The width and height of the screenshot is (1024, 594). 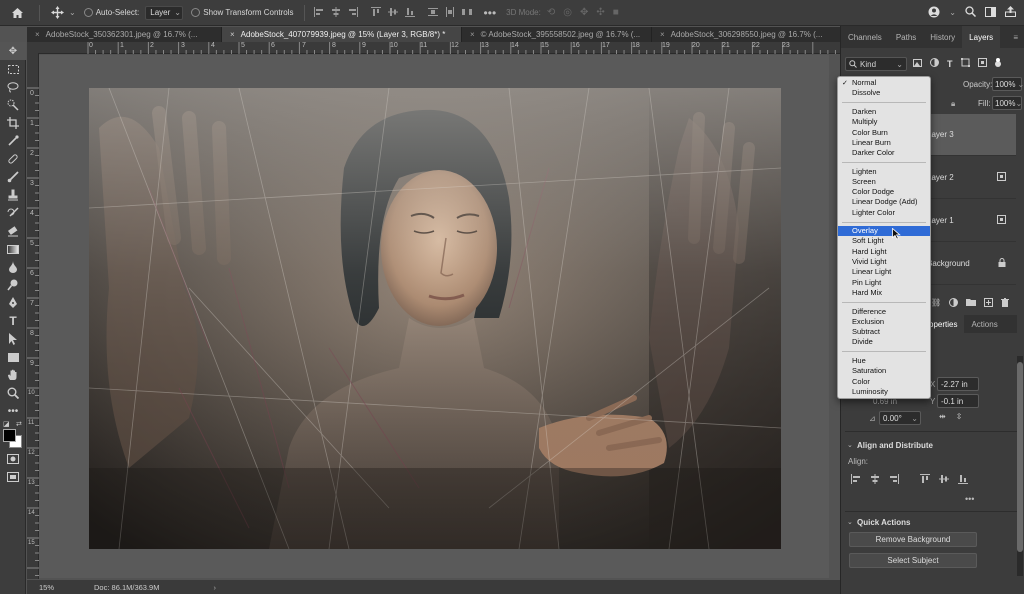 What do you see at coordinates (876, 64) in the screenshot?
I see `layer-filter-dropdown: Kind ⌄` at bounding box center [876, 64].